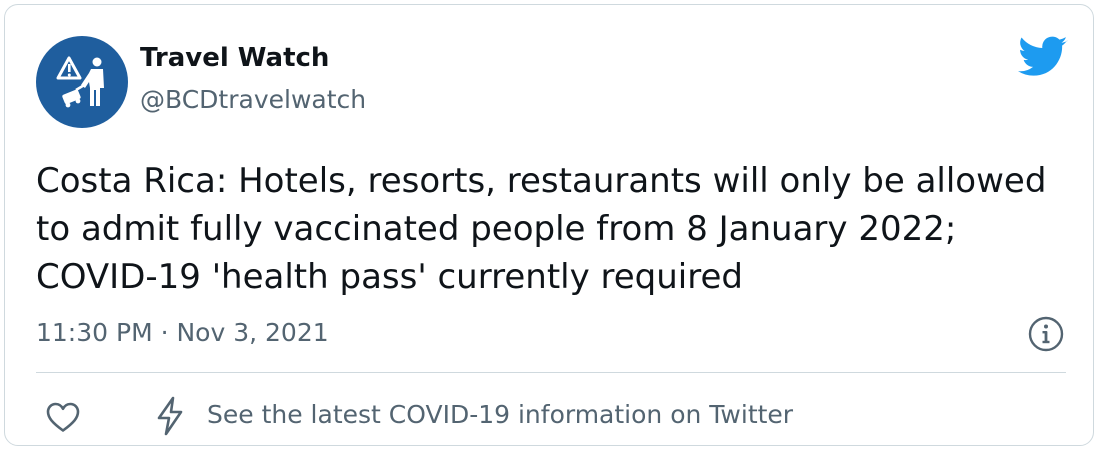 The image size is (1100, 450). I want to click on heart-icon, so click(63, 417).